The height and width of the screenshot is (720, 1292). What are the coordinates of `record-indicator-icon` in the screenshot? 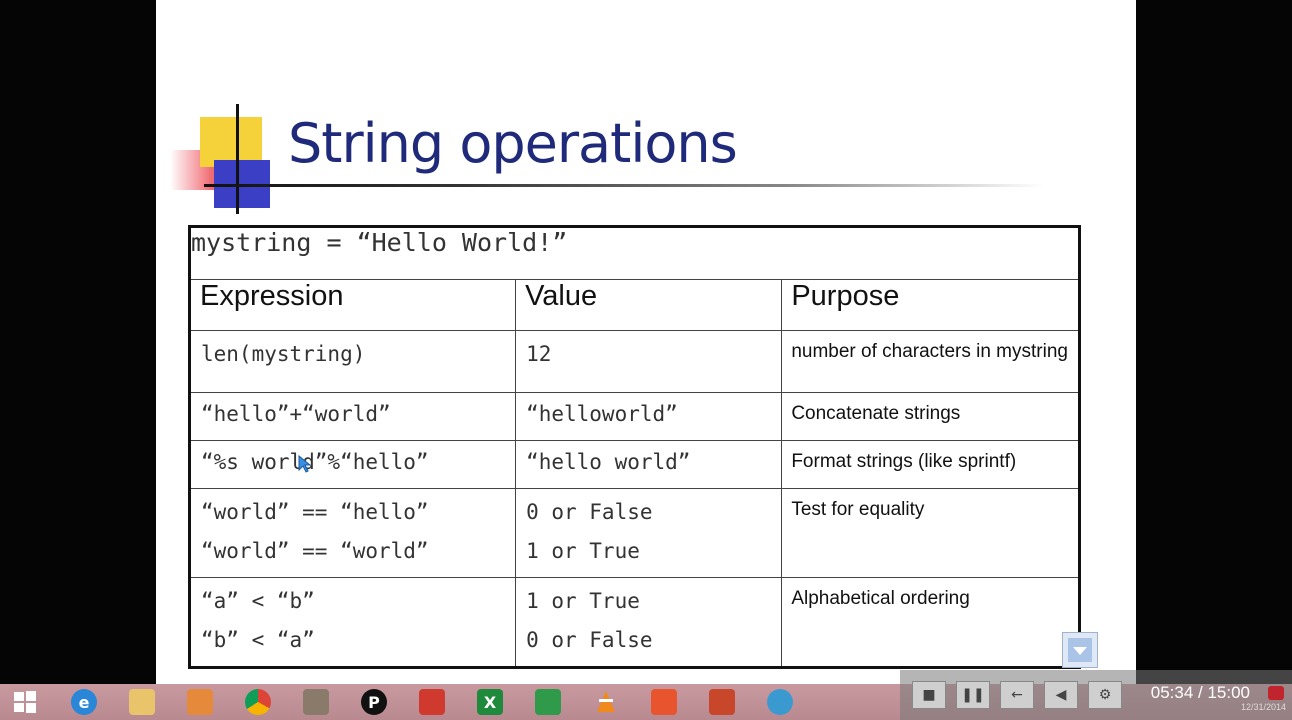 It's located at (1276, 693).